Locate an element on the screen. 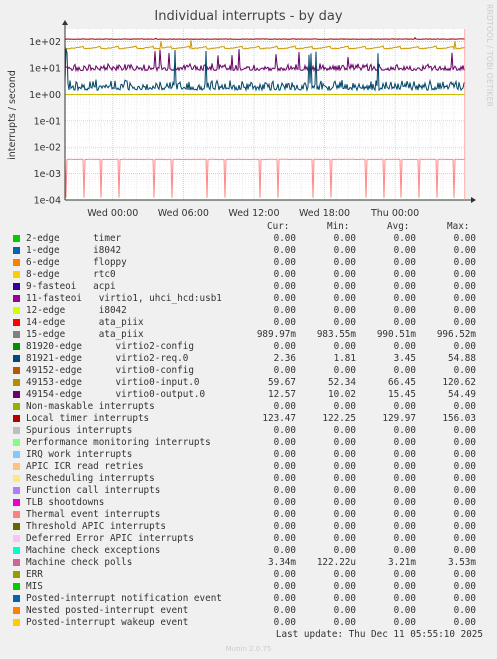  legend-row: Spurious interrupts 0.00 0.00 0.00 0.00 is located at coordinates (248, 431).